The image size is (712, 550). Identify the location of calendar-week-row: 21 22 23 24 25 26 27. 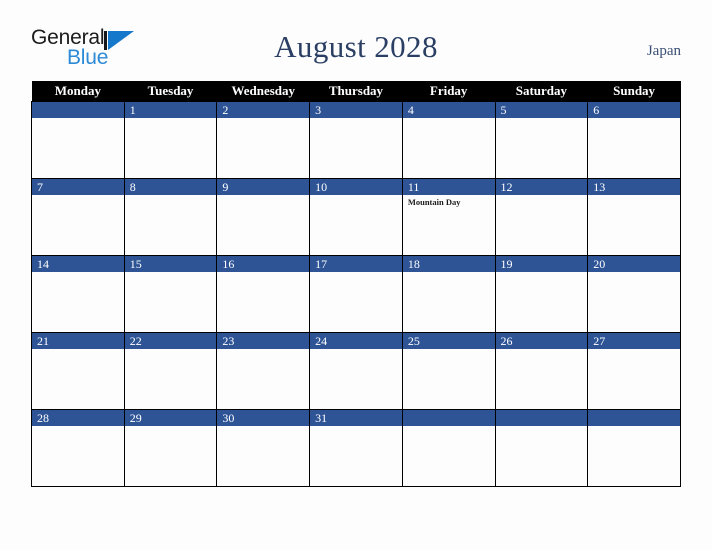
(356, 371).